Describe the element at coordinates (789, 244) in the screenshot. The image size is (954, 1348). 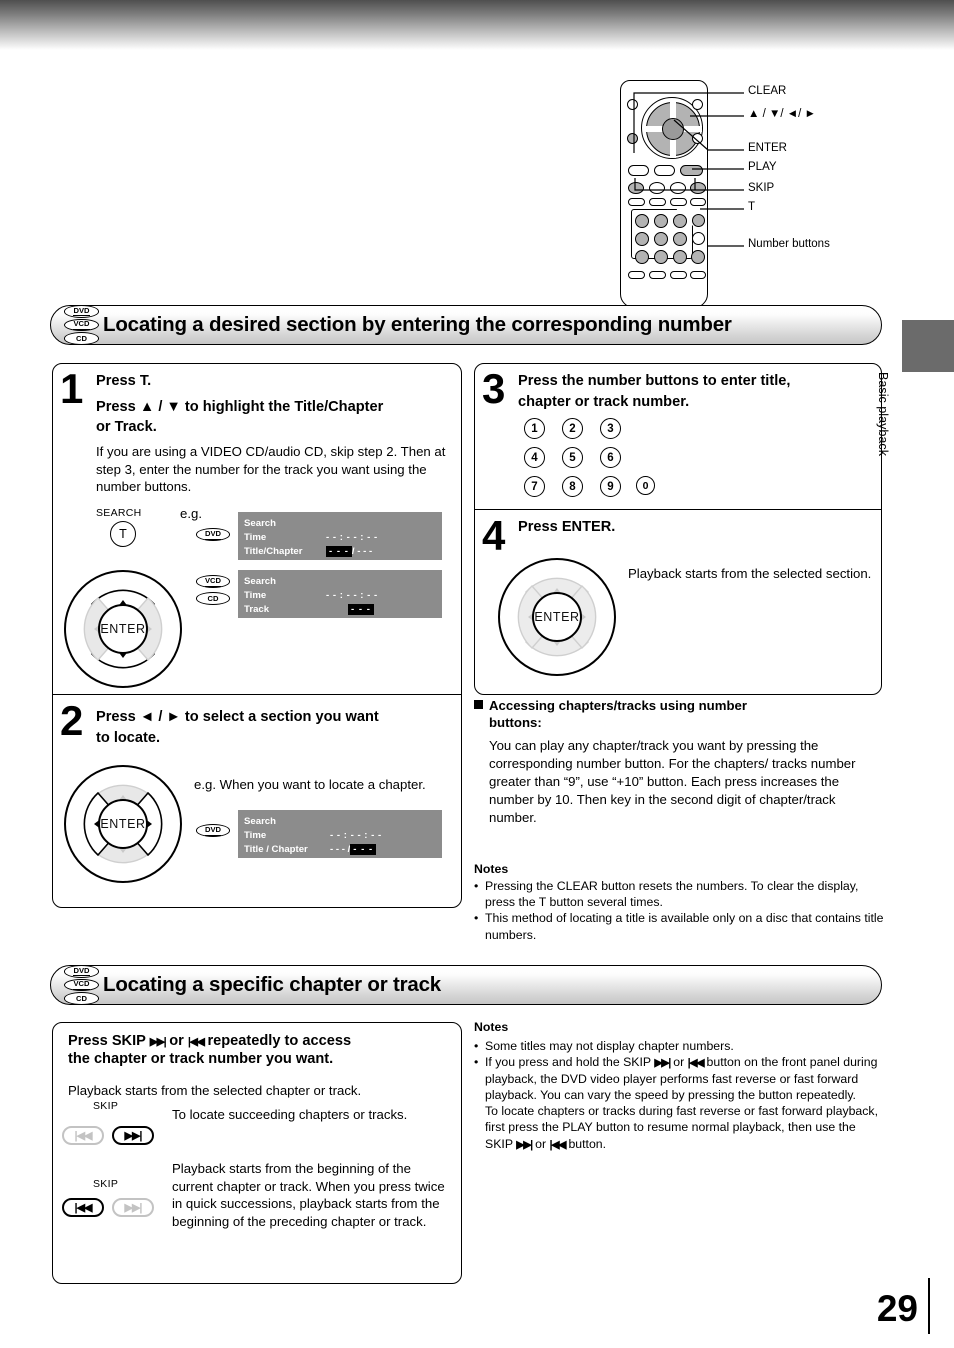
I see `callout-label-number-buttons: Number buttons` at that location.